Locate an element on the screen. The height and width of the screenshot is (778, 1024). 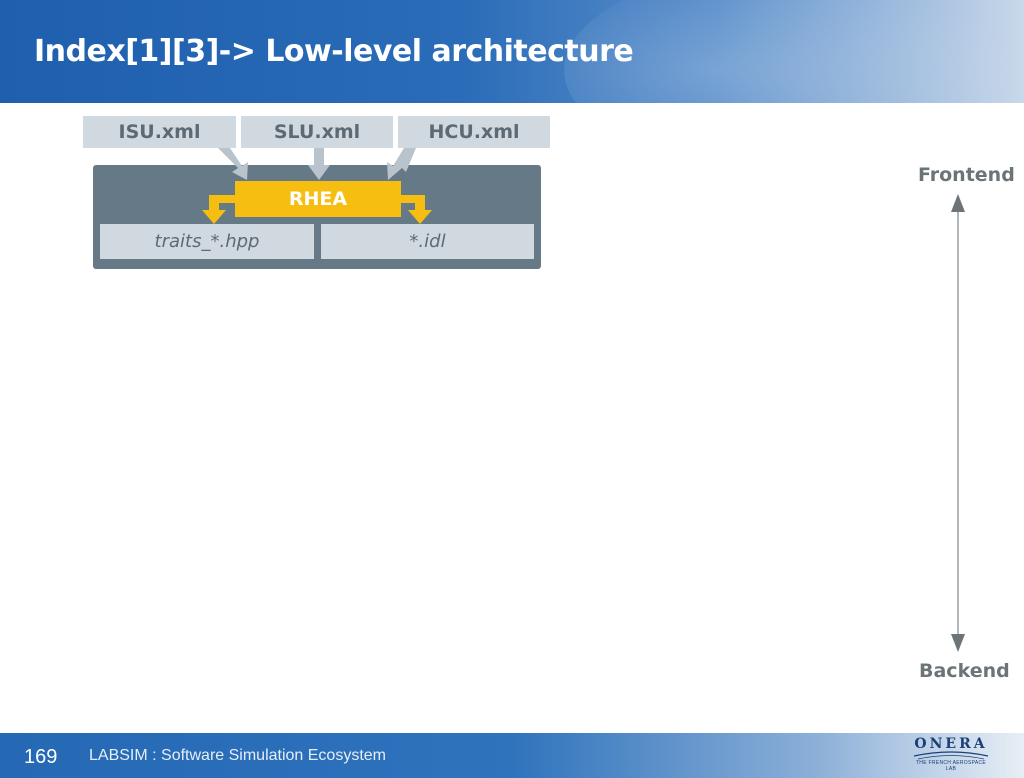
arrow-hcu-to-rhea is located at coordinates (401, 164).